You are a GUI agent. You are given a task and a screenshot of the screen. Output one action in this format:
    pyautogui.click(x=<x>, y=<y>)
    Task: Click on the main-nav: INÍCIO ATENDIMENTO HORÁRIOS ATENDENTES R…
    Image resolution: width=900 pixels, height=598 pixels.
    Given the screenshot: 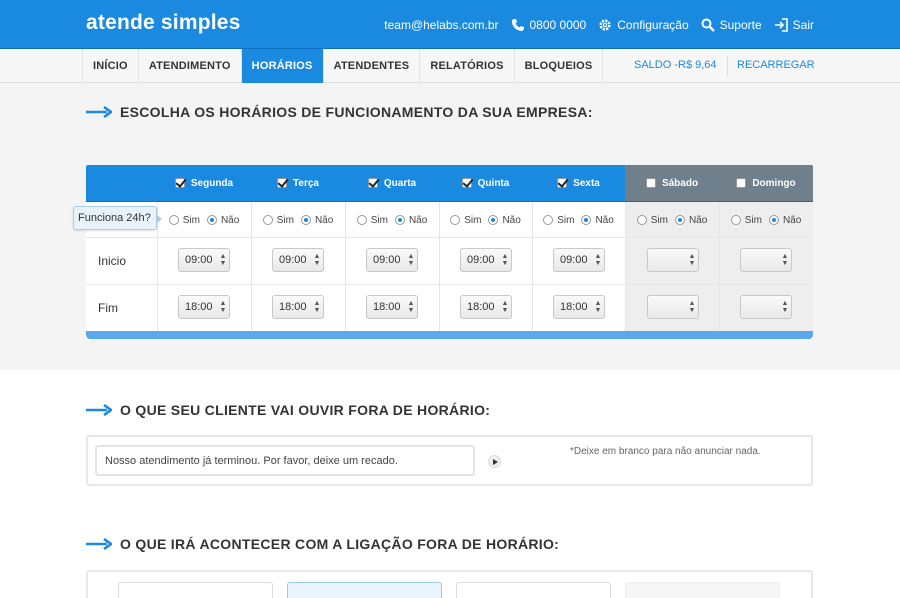 What is the action you would take?
    pyautogui.click(x=450, y=66)
    